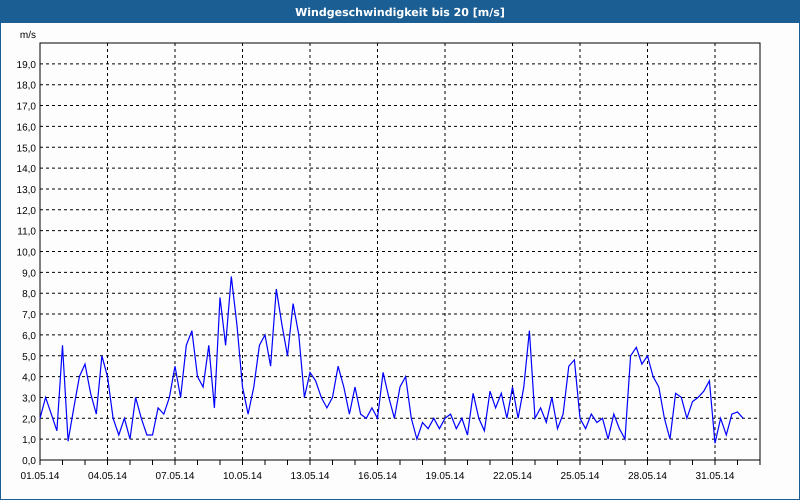 The height and width of the screenshot is (500, 800). What do you see at coordinates (445, 476) in the screenshot?
I see `x-axis-label: 19.05.14` at bounding box center [445, 476].